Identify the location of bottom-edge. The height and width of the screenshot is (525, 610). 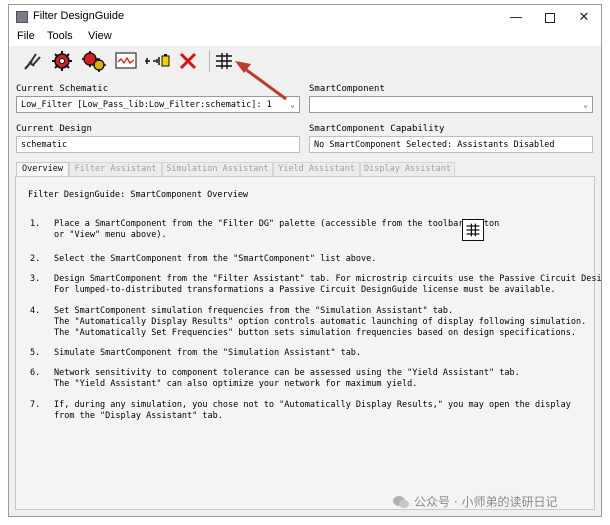
(305, 522).